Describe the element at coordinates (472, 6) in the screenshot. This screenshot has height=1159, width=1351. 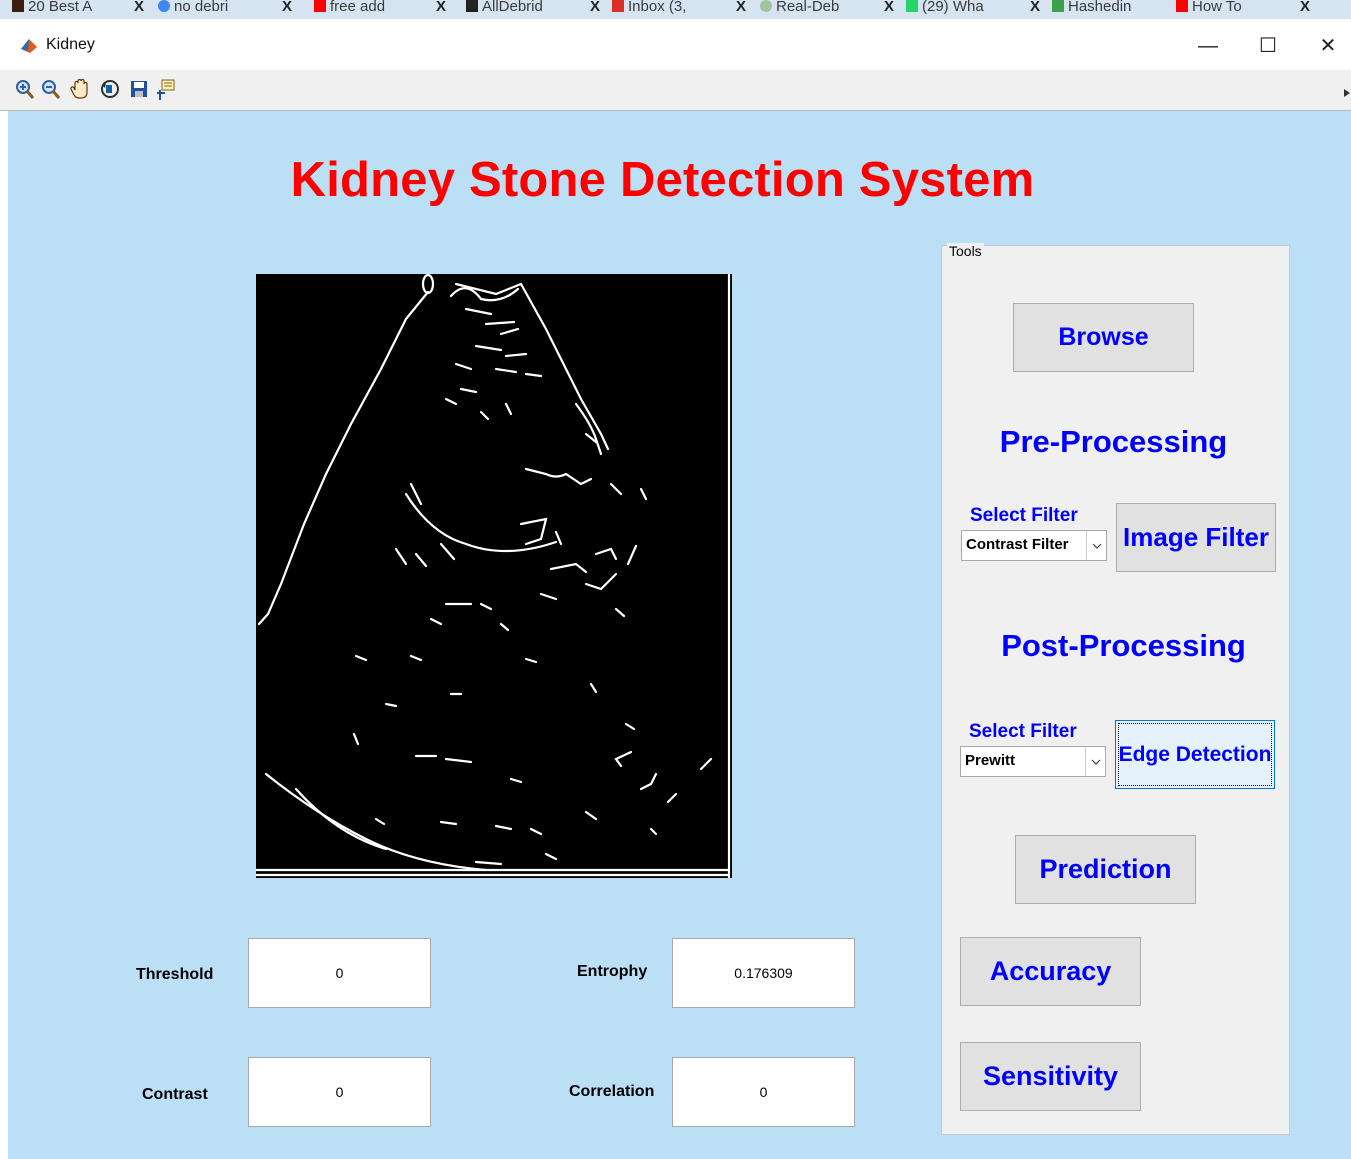
I see `alldebrid-icon` at that location.